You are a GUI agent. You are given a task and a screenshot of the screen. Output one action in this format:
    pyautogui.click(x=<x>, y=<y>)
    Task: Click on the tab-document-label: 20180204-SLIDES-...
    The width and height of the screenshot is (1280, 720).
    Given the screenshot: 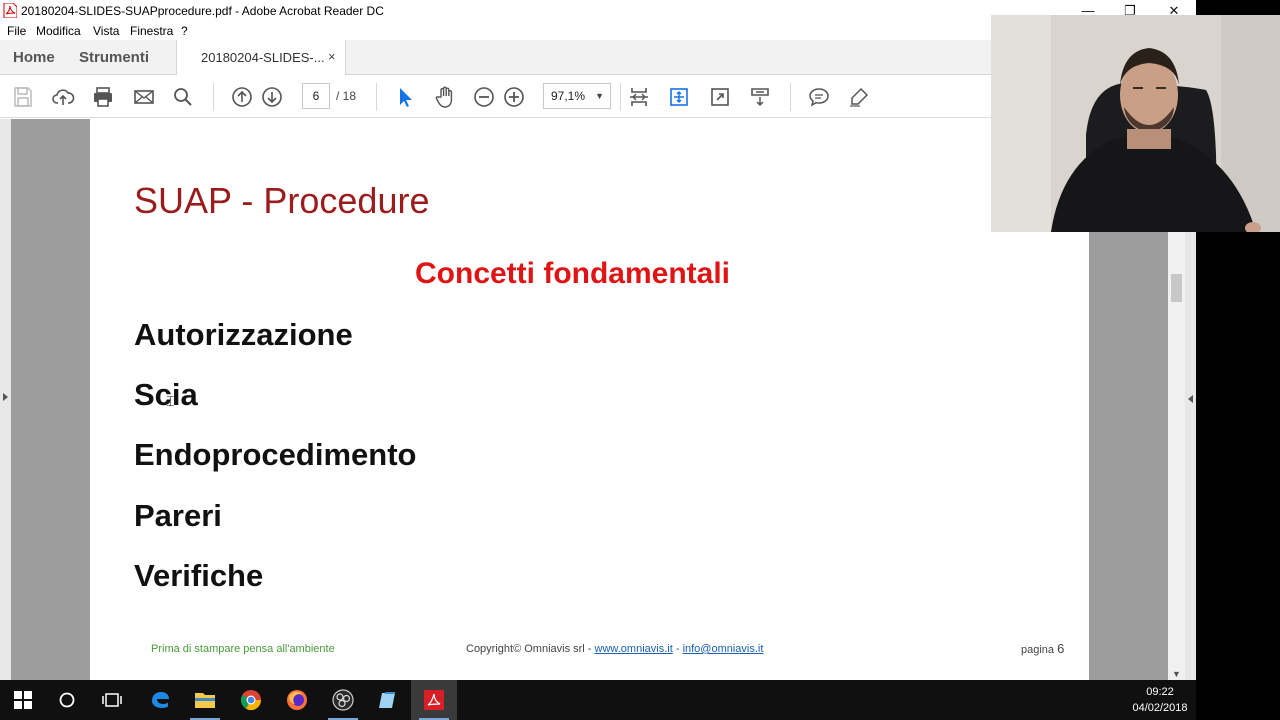 What is the action you would take?
    pyautogui.click(x=263, y=57)
    